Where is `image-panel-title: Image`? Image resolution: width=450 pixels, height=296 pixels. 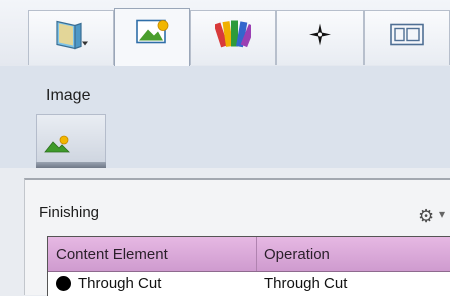
image-panel-title: Image is located at coordinates (68, 95).